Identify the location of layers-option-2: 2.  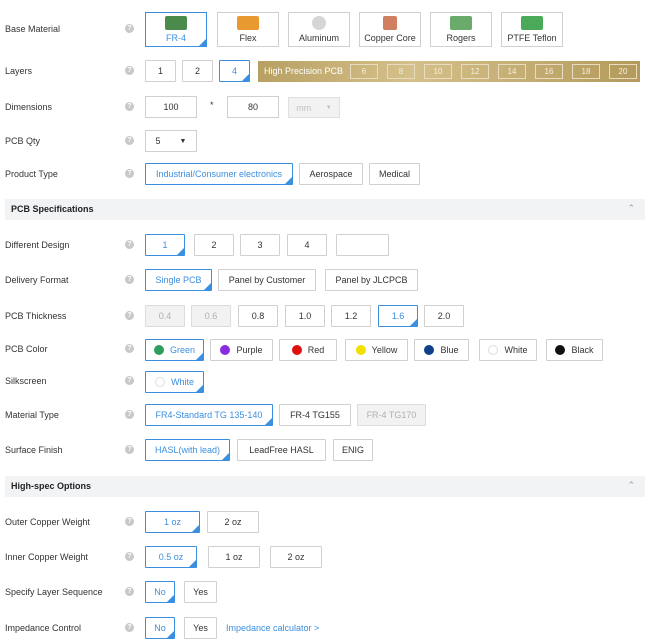
(197, 71).